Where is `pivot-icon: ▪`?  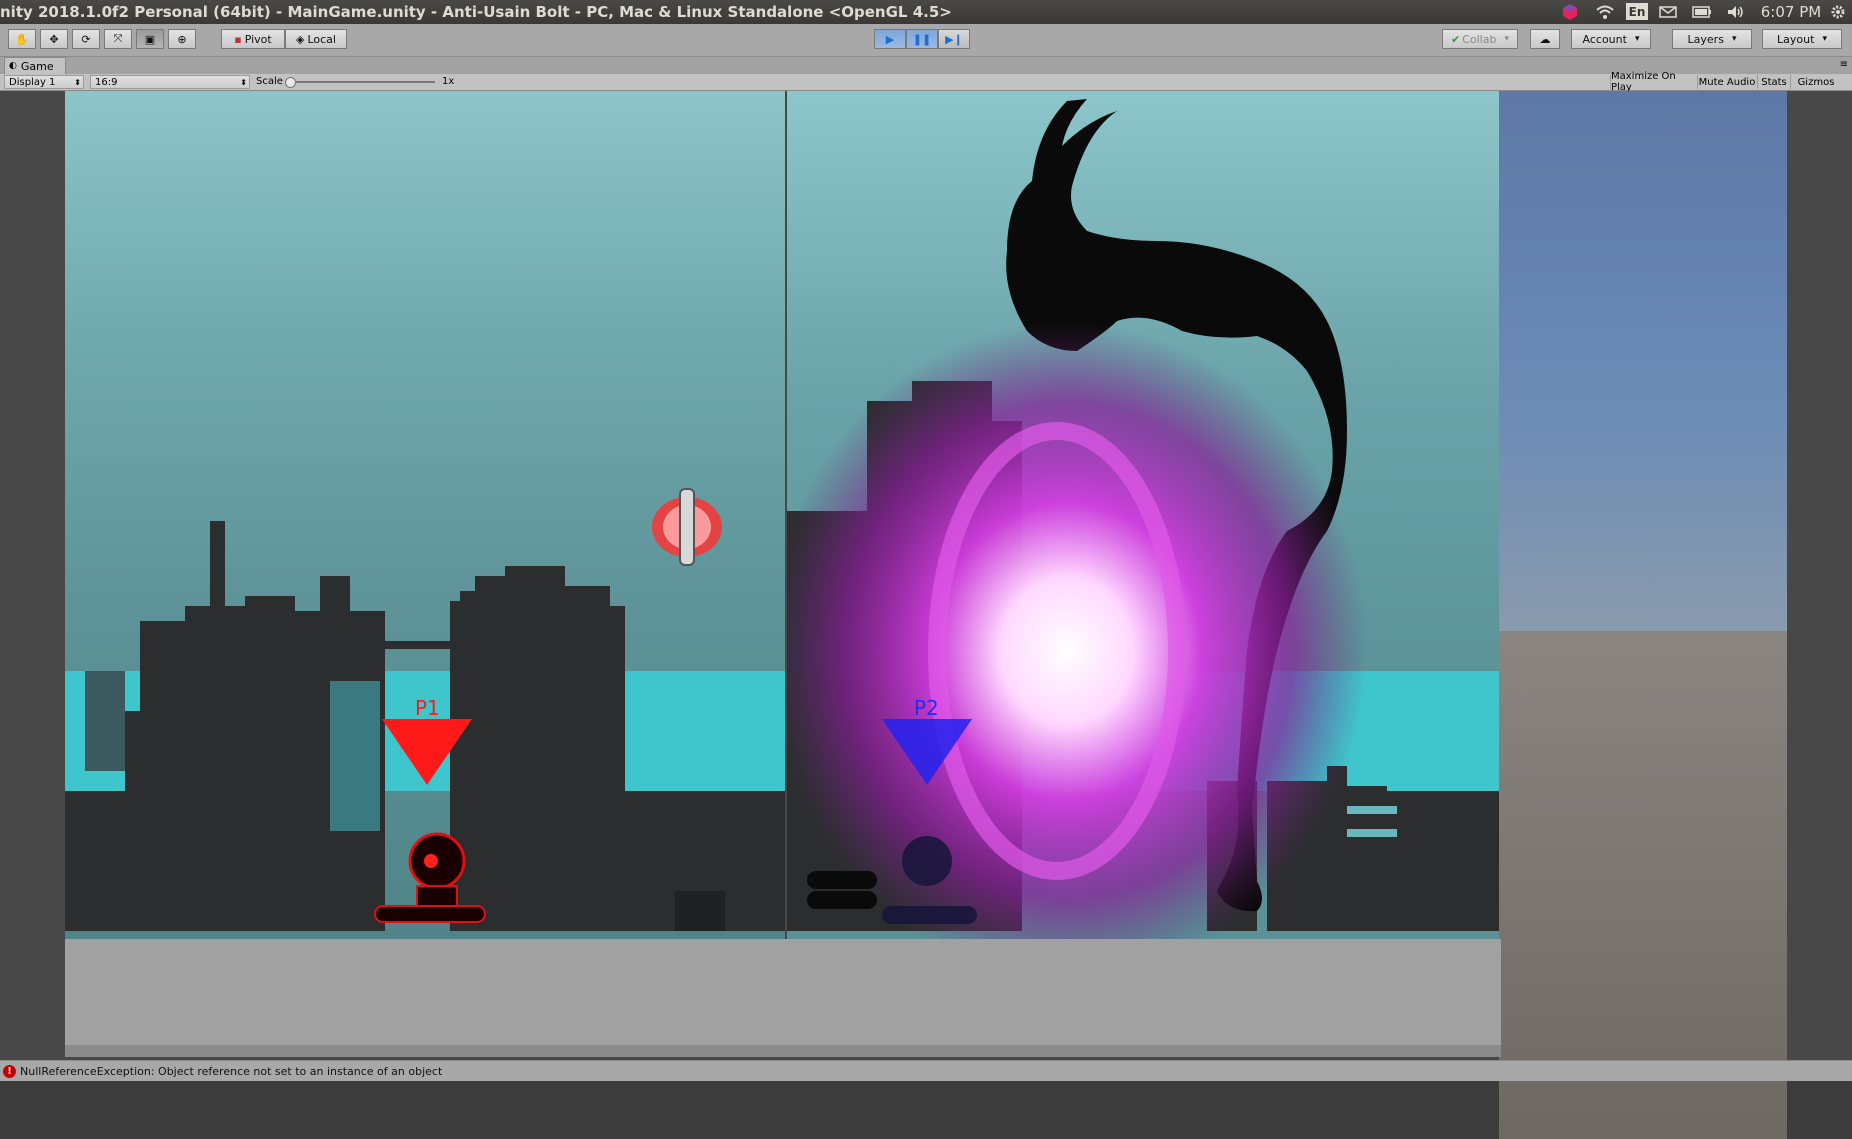
pivot-icon: ▪ is located at coordinates (238, 39).